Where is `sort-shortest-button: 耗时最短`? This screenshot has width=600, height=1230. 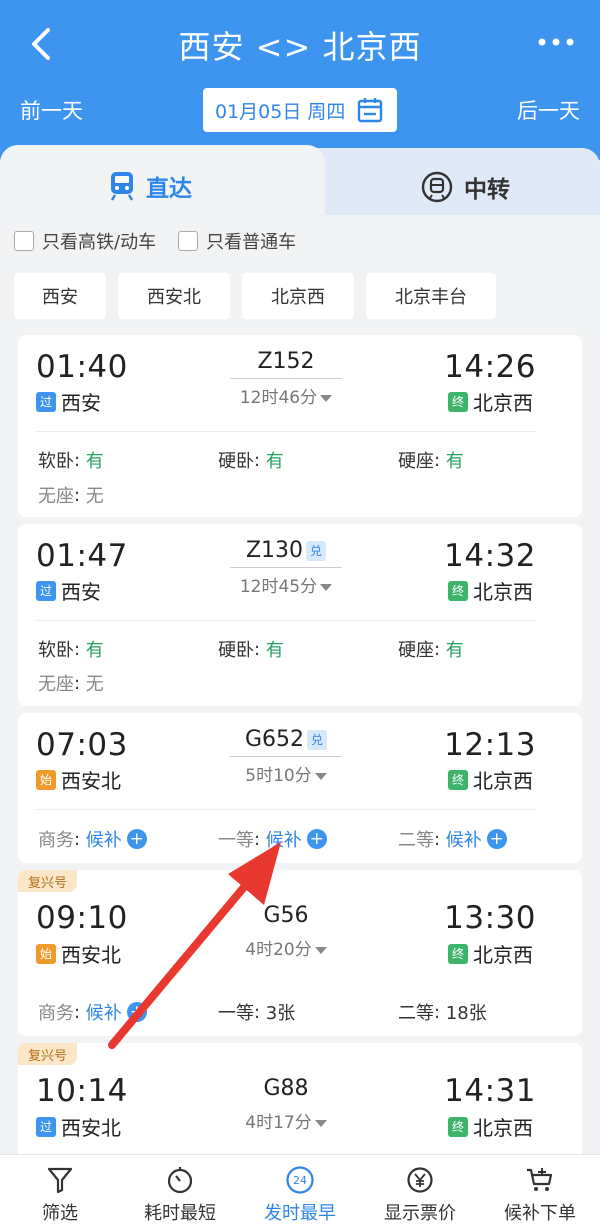 sort-shortest-button: 耗时最短 is located at coordinates (180, 1192).